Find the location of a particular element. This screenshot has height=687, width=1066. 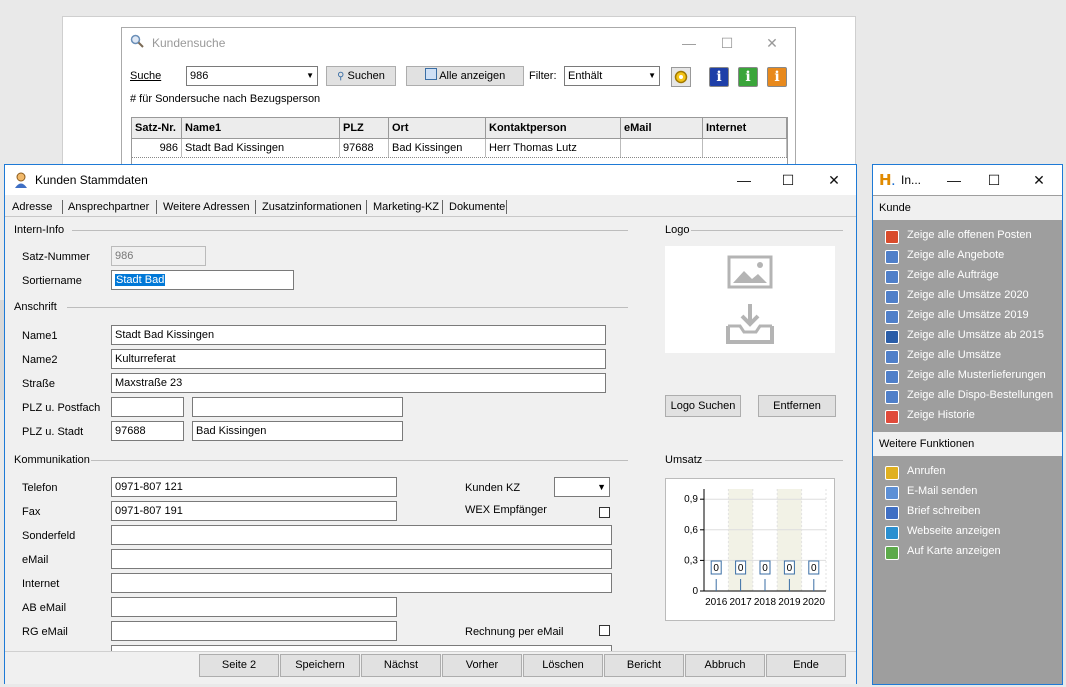

naechst-button: Nächst is located at coordinates (401, 665).